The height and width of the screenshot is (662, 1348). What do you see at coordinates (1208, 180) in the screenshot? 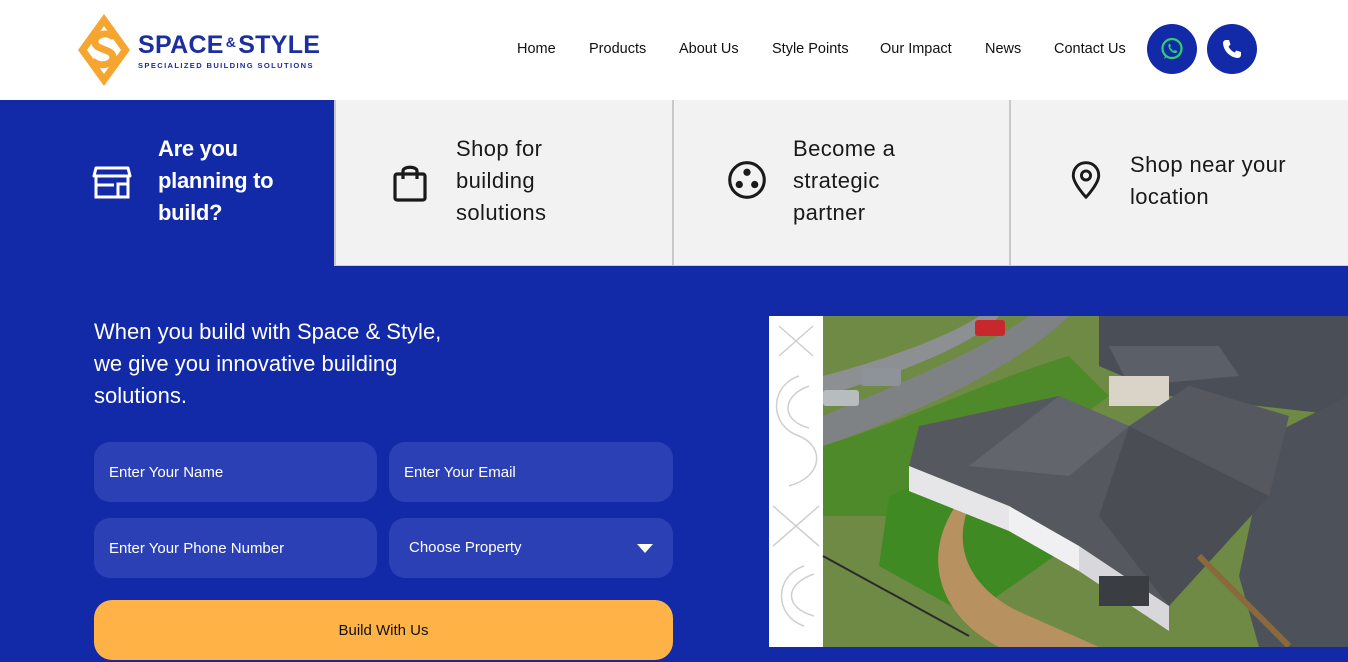
I see `tab-label: Shop near your location` at bounding box center [1208, 180].